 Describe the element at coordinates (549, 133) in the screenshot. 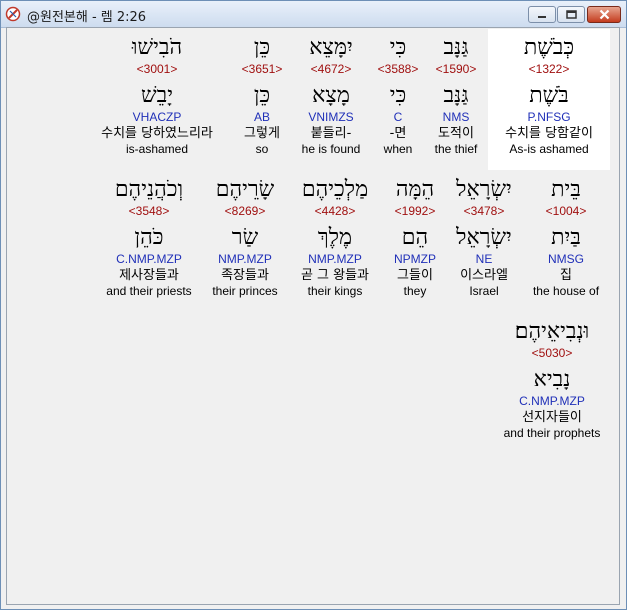

I see `korean-gloss: 수치를 당함같이` at that location.